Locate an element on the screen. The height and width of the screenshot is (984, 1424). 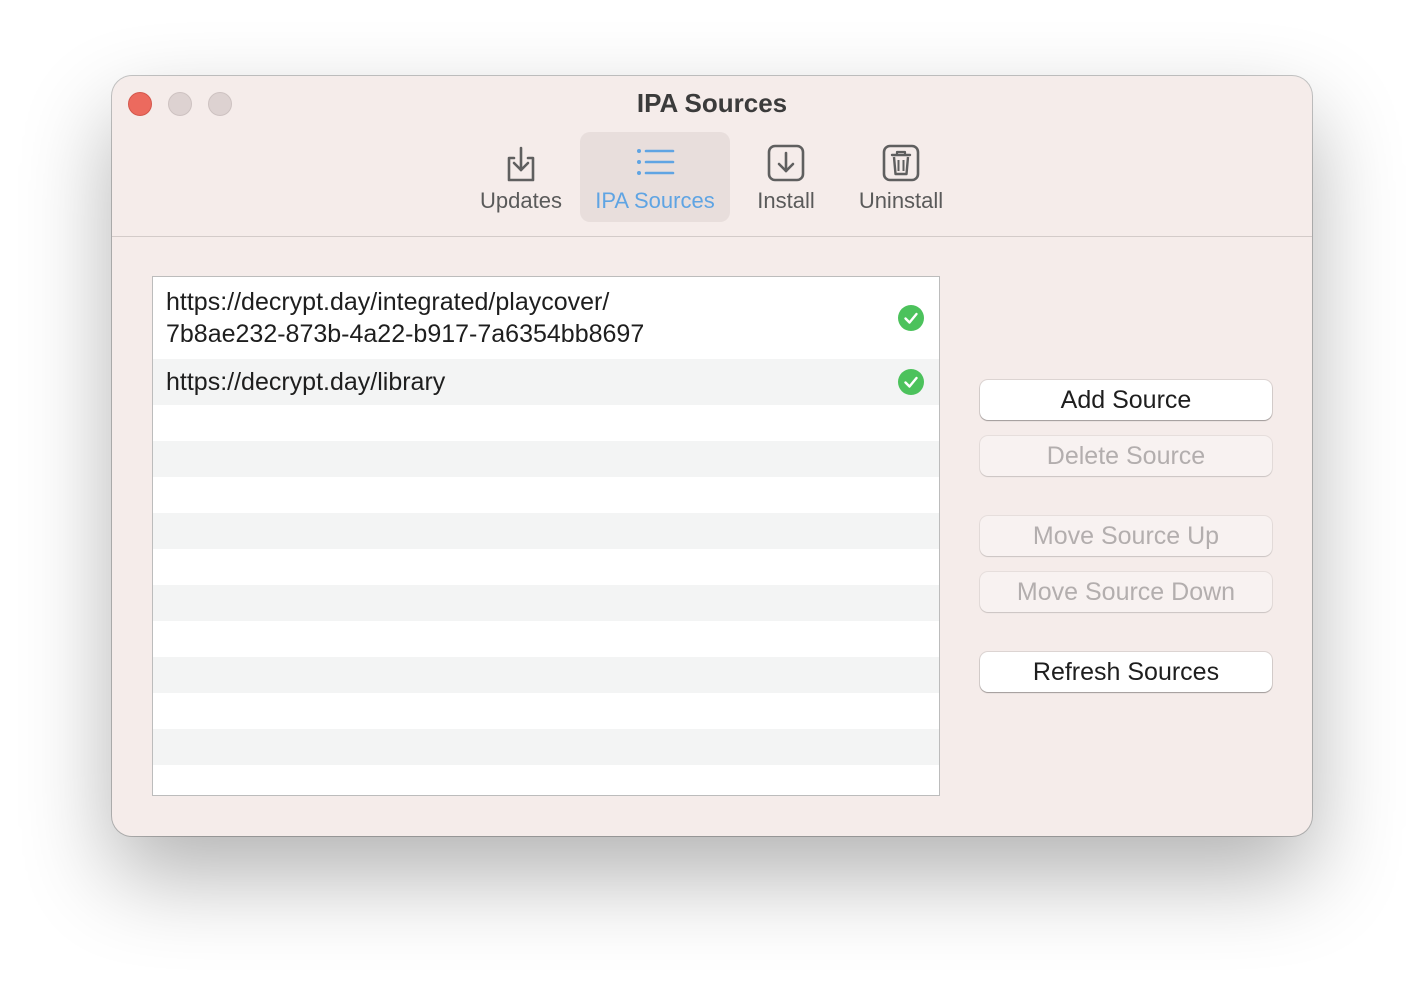
tab-updates-label: Updates is located at coordinates (521, 200).